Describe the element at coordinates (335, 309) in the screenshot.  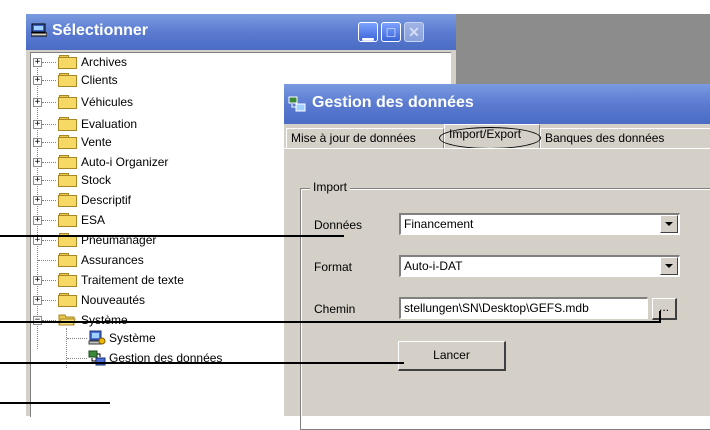
I see `chemin-label: Chemin` at that location.